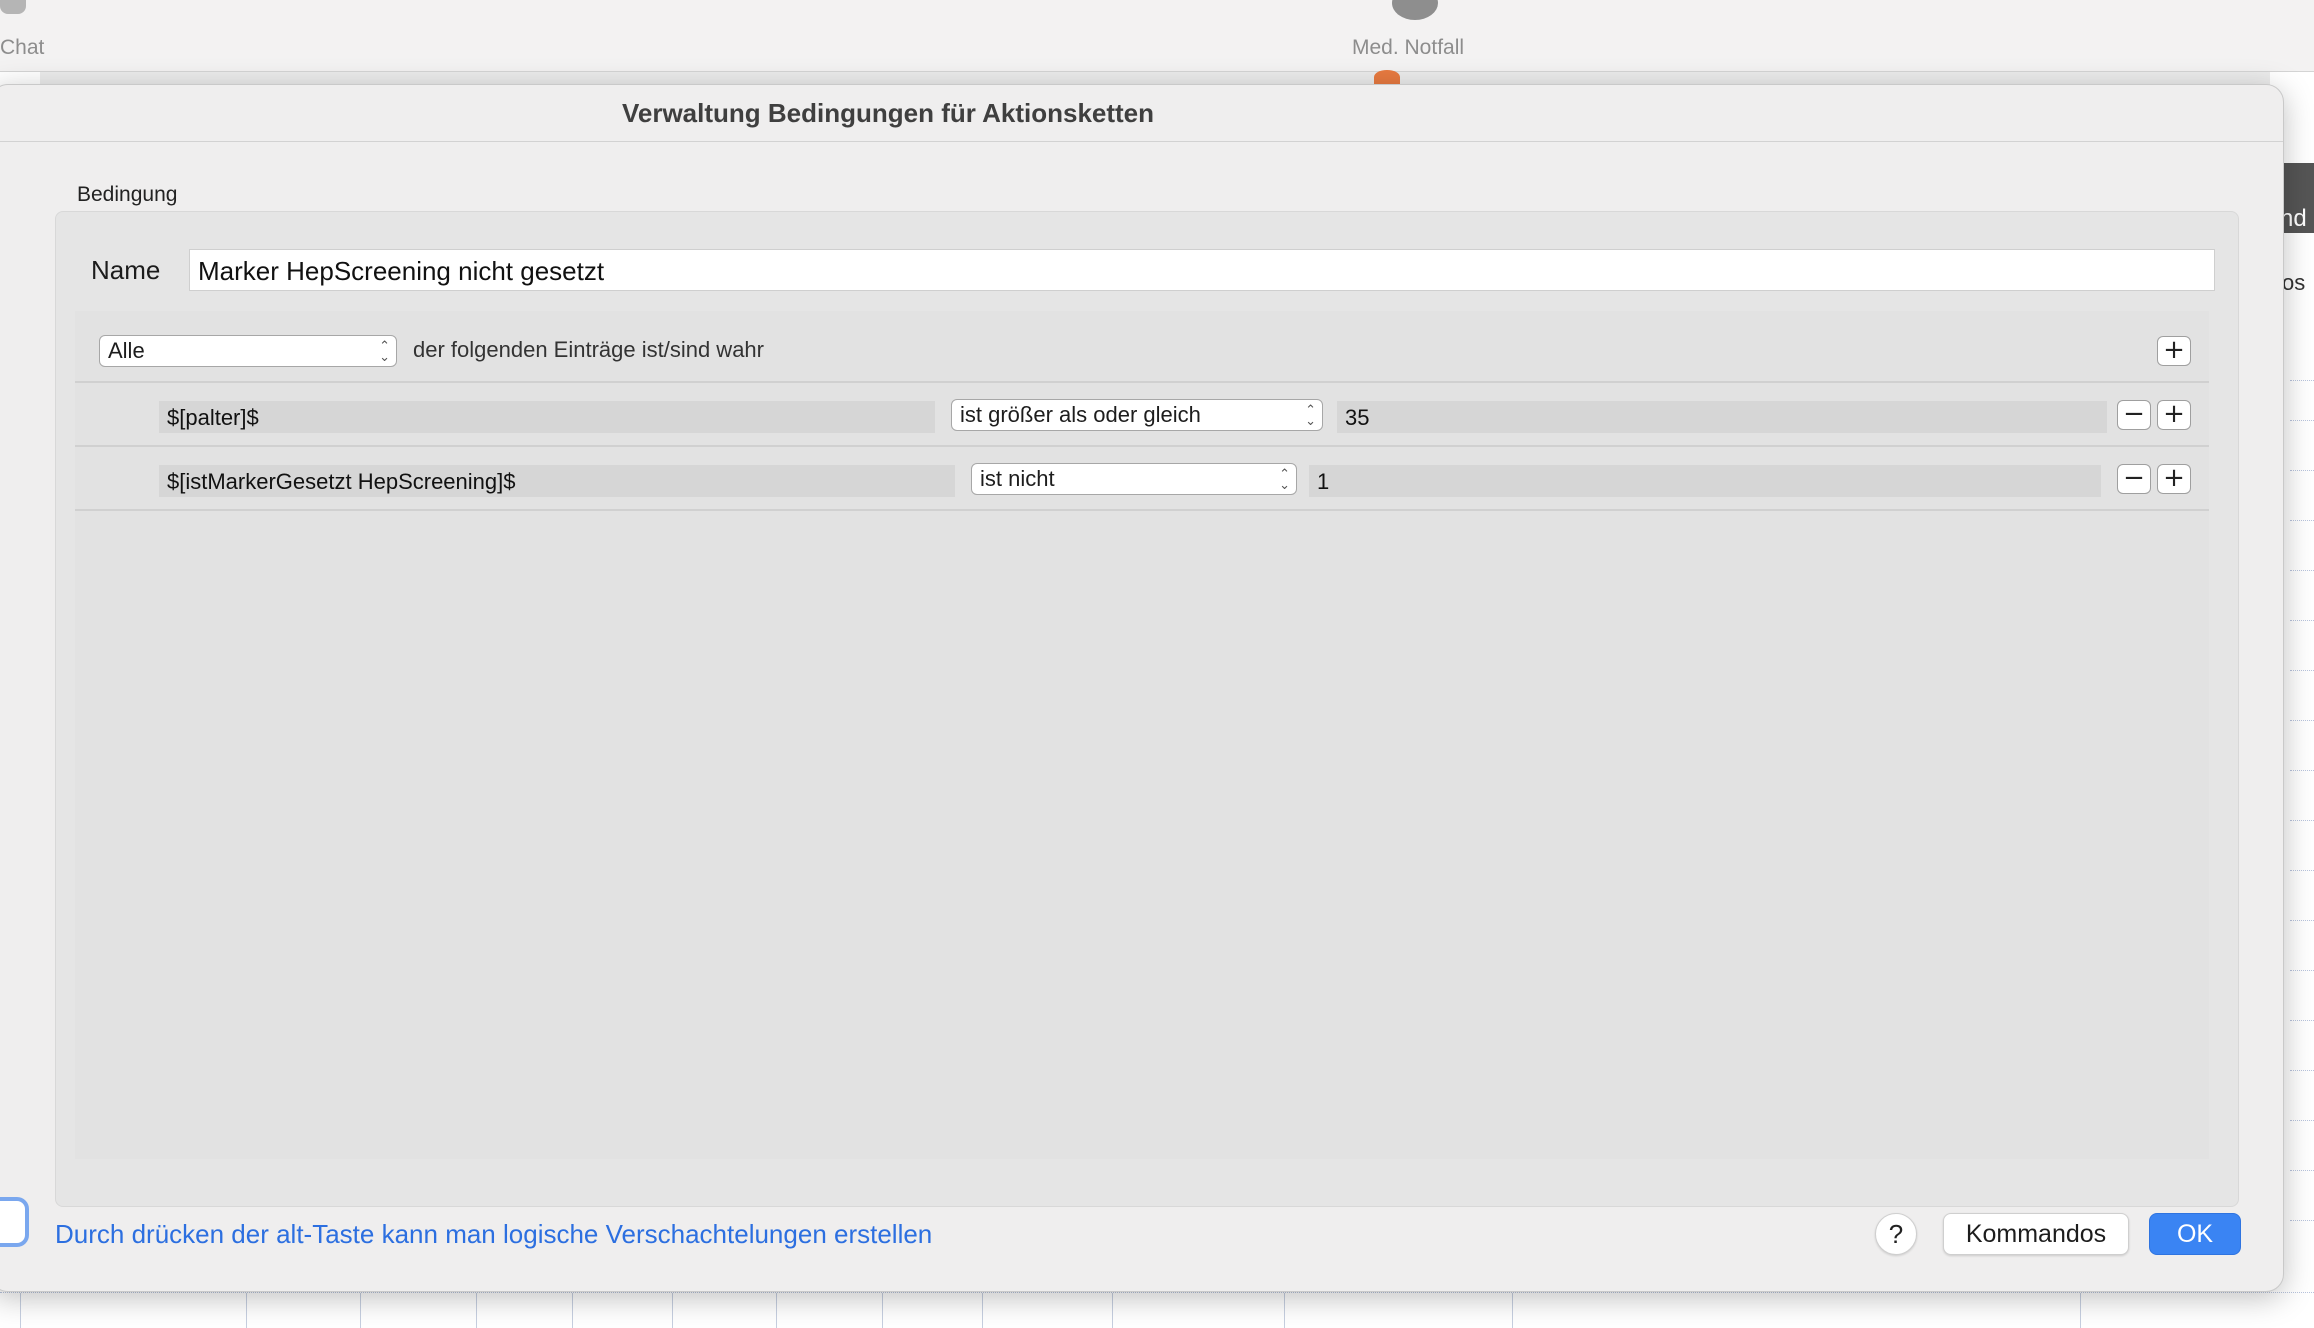  Describe the element at coordinates (1387, 77) in the screenshot. I see `status-dot-icon` at that location.